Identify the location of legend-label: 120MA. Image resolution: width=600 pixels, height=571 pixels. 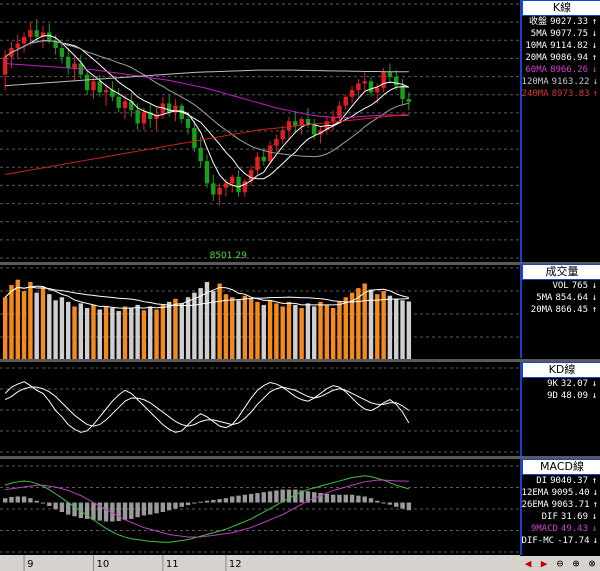
(535, 82).